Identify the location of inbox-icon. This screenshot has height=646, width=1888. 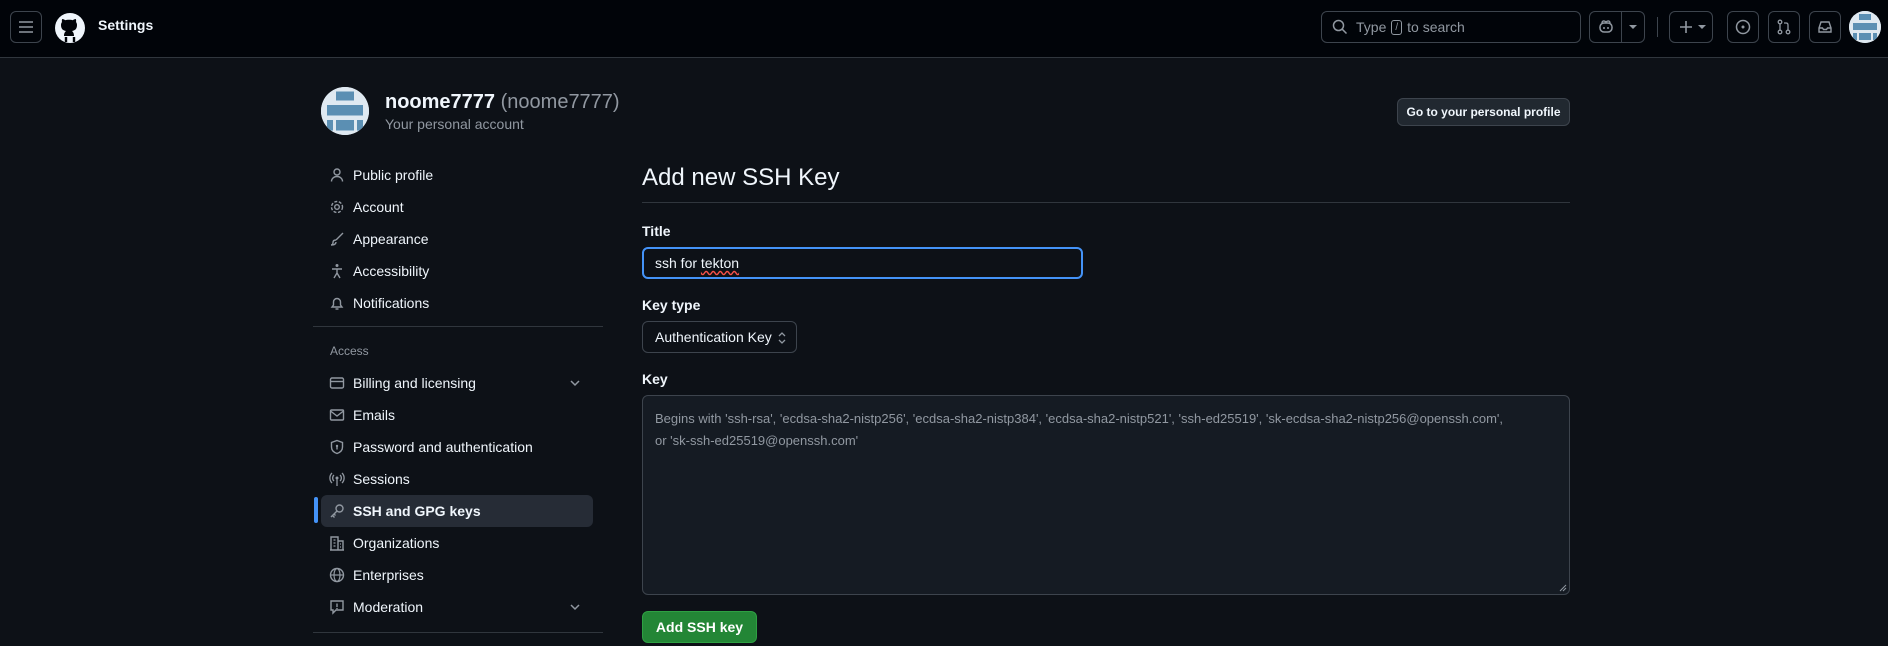
(1825, 27).